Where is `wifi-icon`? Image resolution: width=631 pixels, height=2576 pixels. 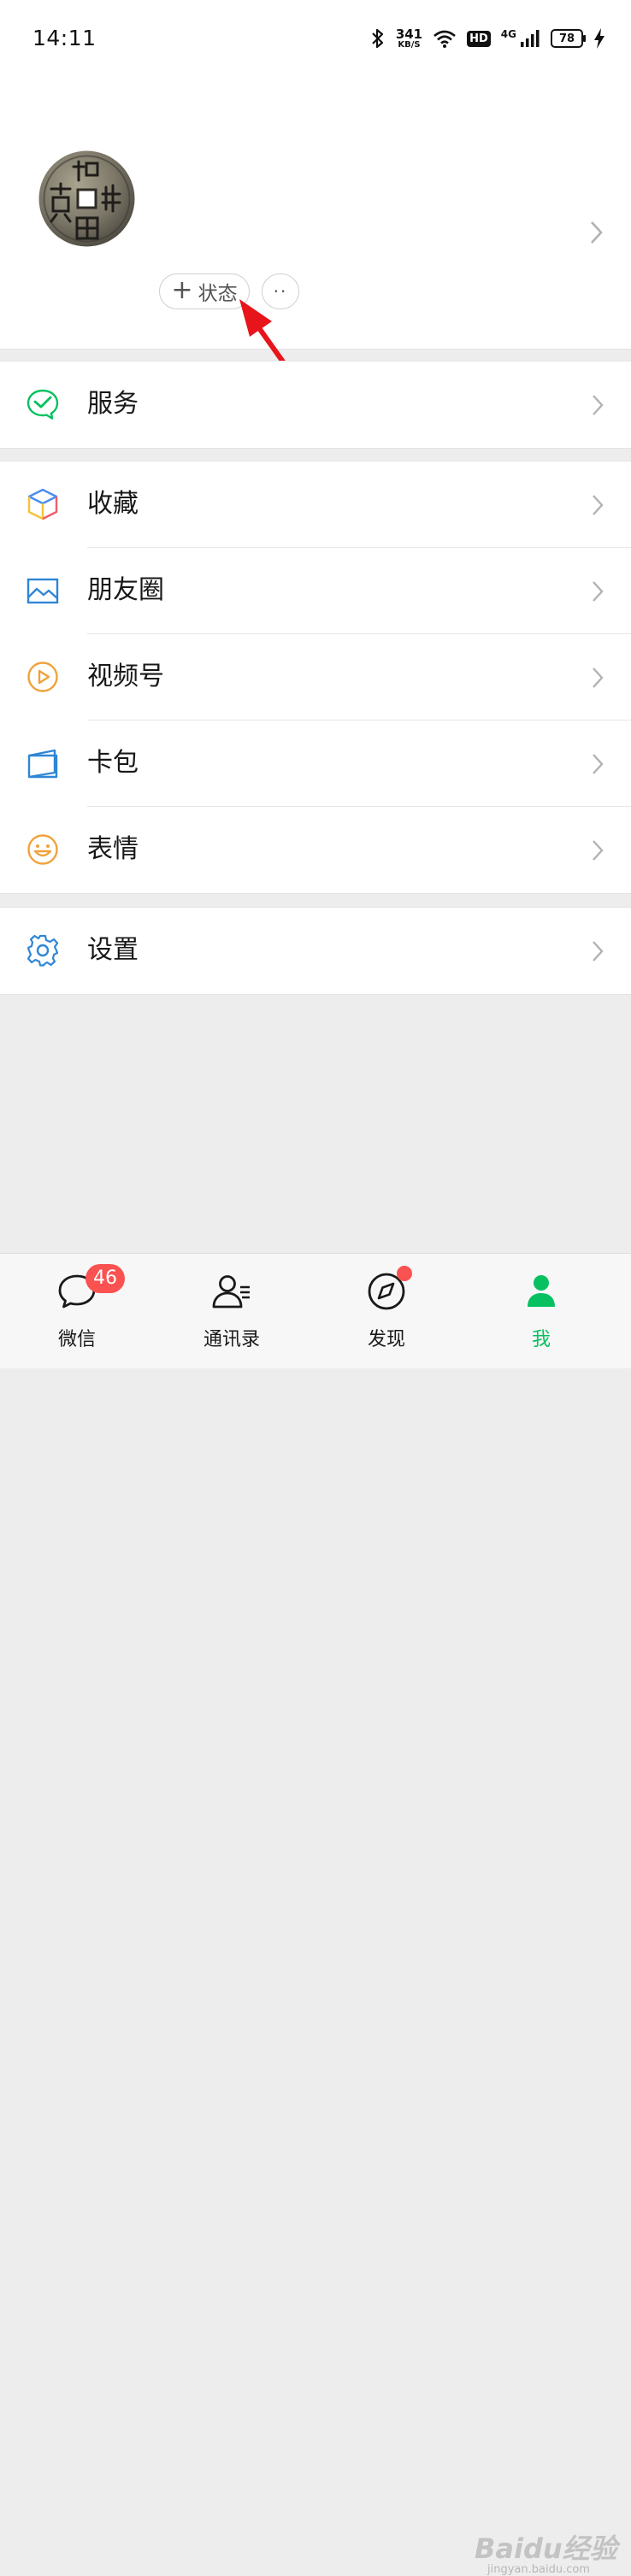 wifi-icon is located at coordinates (444, 39).